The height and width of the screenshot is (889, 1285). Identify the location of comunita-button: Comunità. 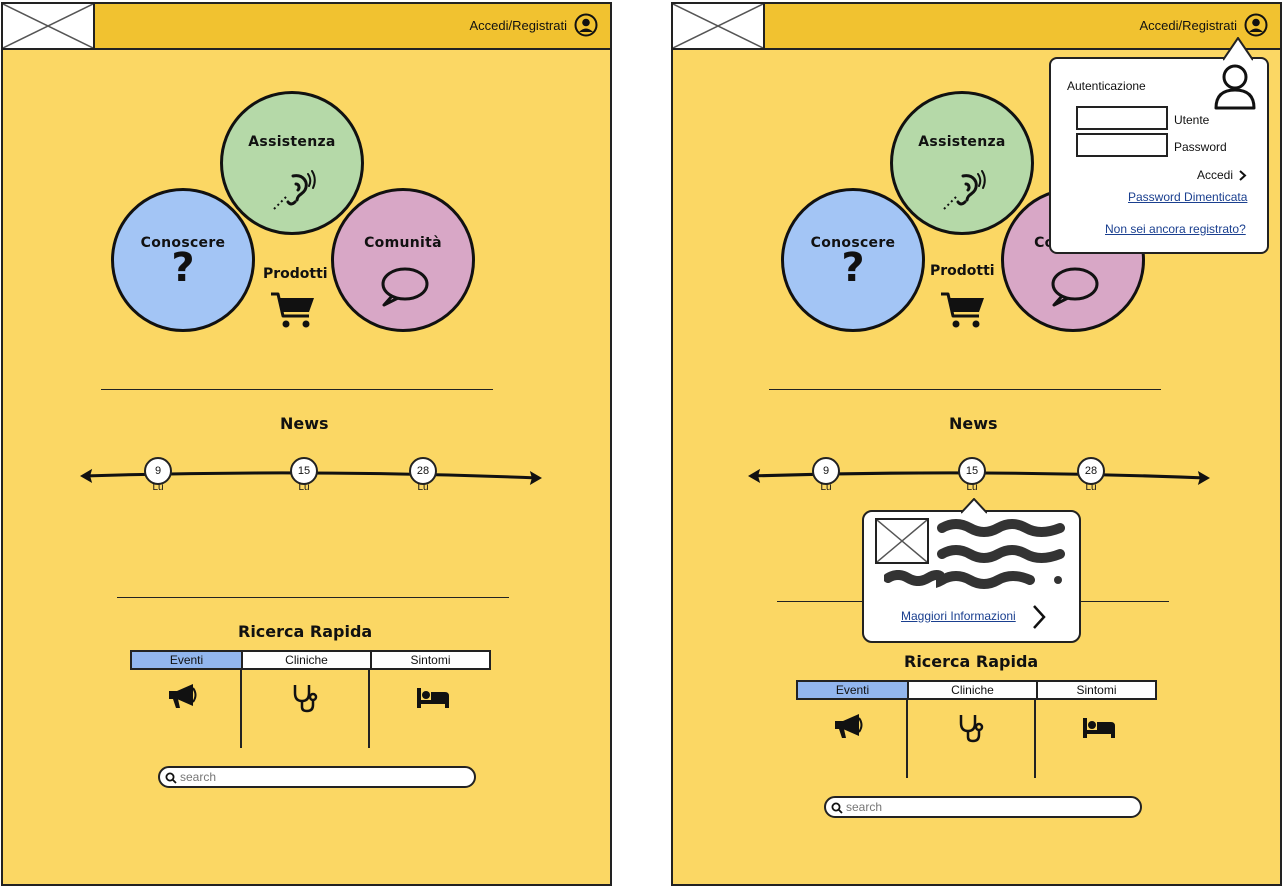
(403, 260).